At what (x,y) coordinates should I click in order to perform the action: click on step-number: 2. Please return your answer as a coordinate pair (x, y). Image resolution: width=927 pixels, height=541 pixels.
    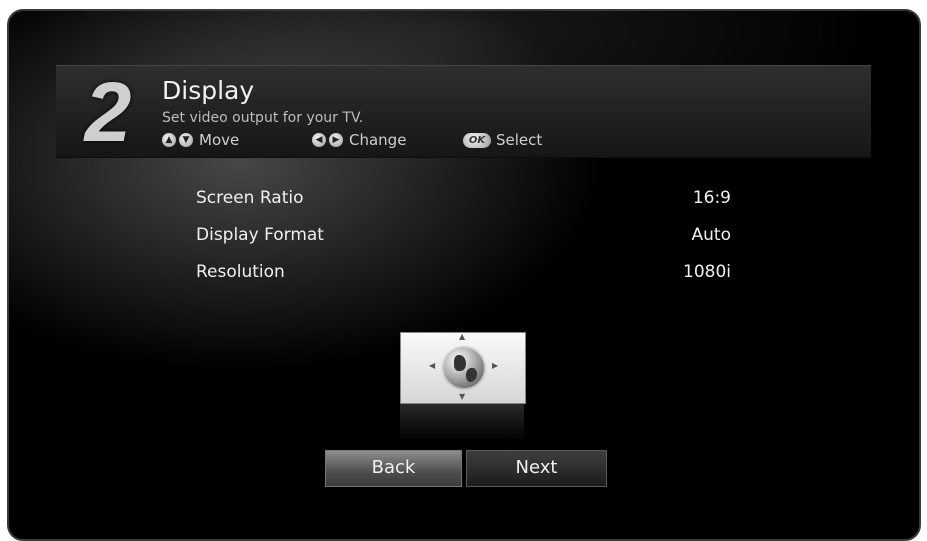
    Looking at the image, I should click on (108, 112).